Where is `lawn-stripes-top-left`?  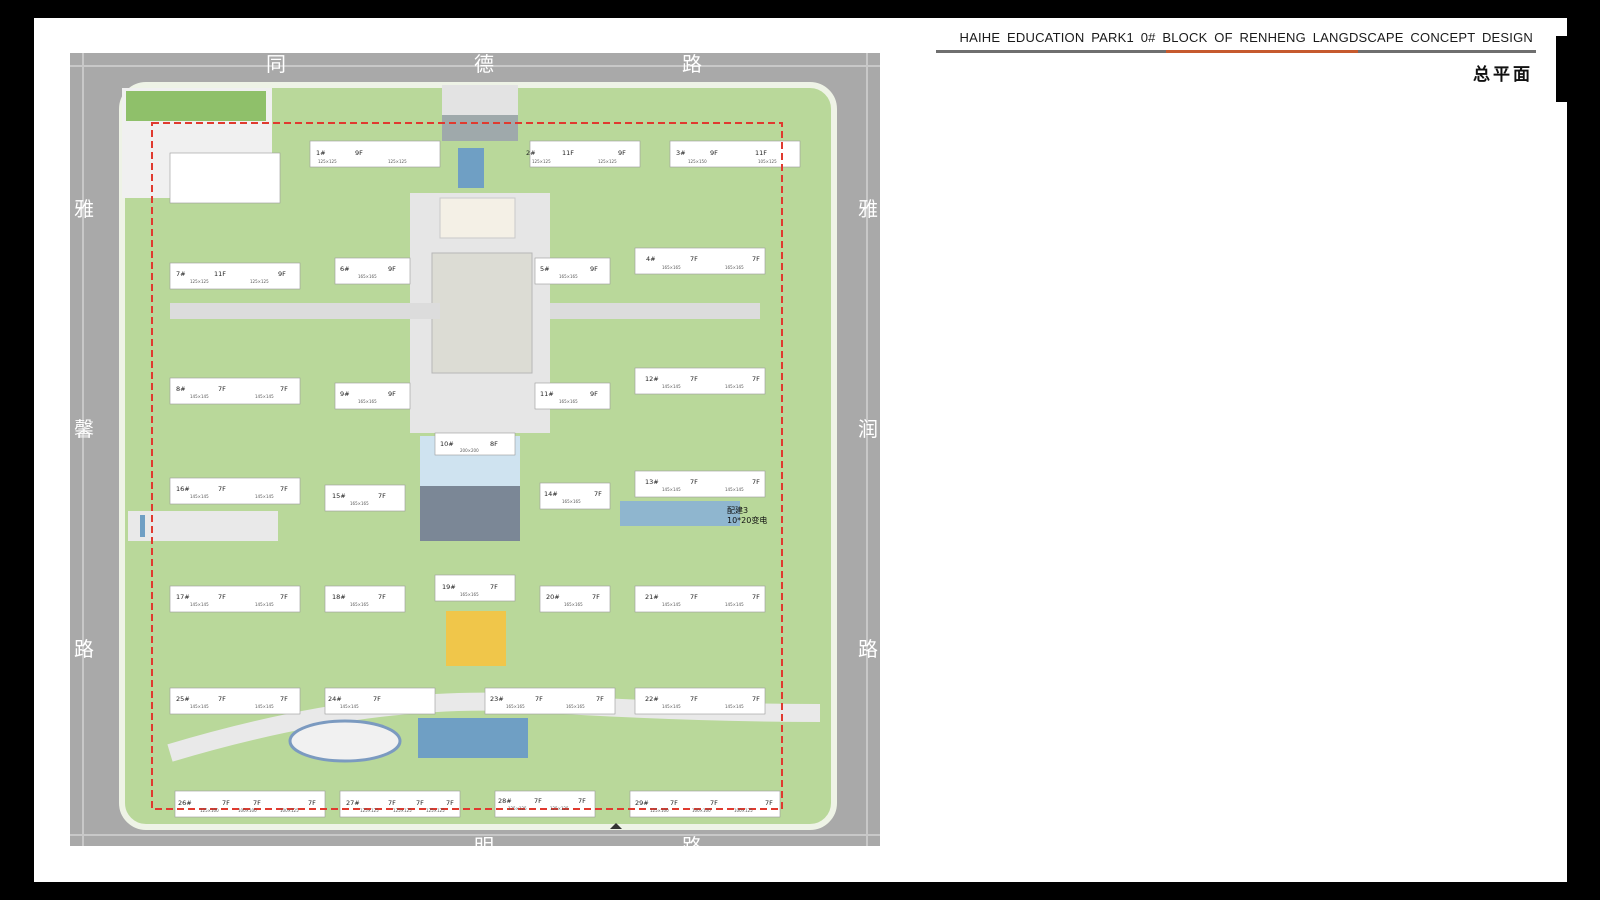
lawn-stripes-top-left is located at coordinates (196, 106).